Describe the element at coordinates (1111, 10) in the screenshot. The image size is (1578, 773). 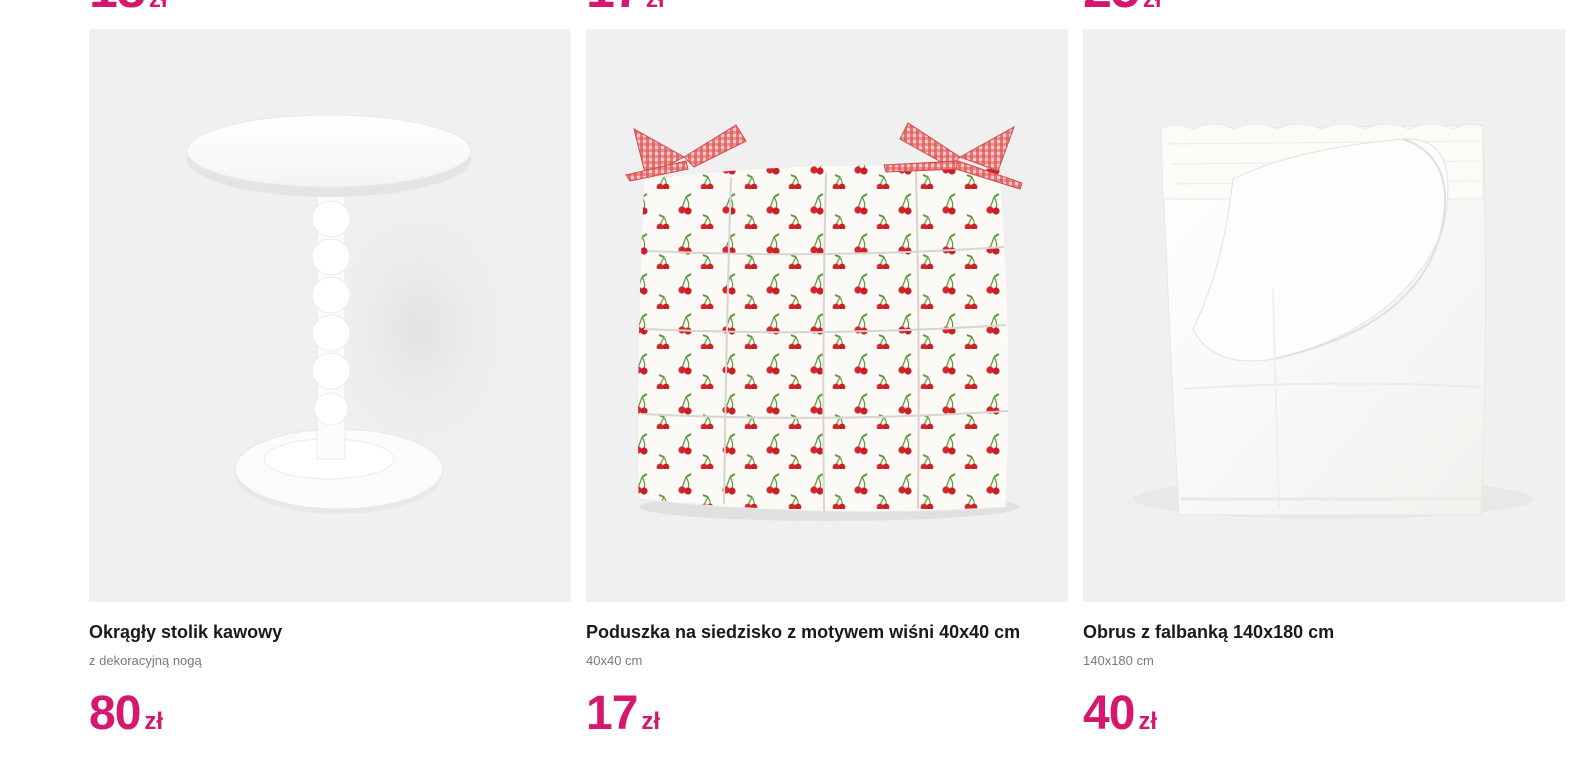
I see `price-value: 25` at that location.